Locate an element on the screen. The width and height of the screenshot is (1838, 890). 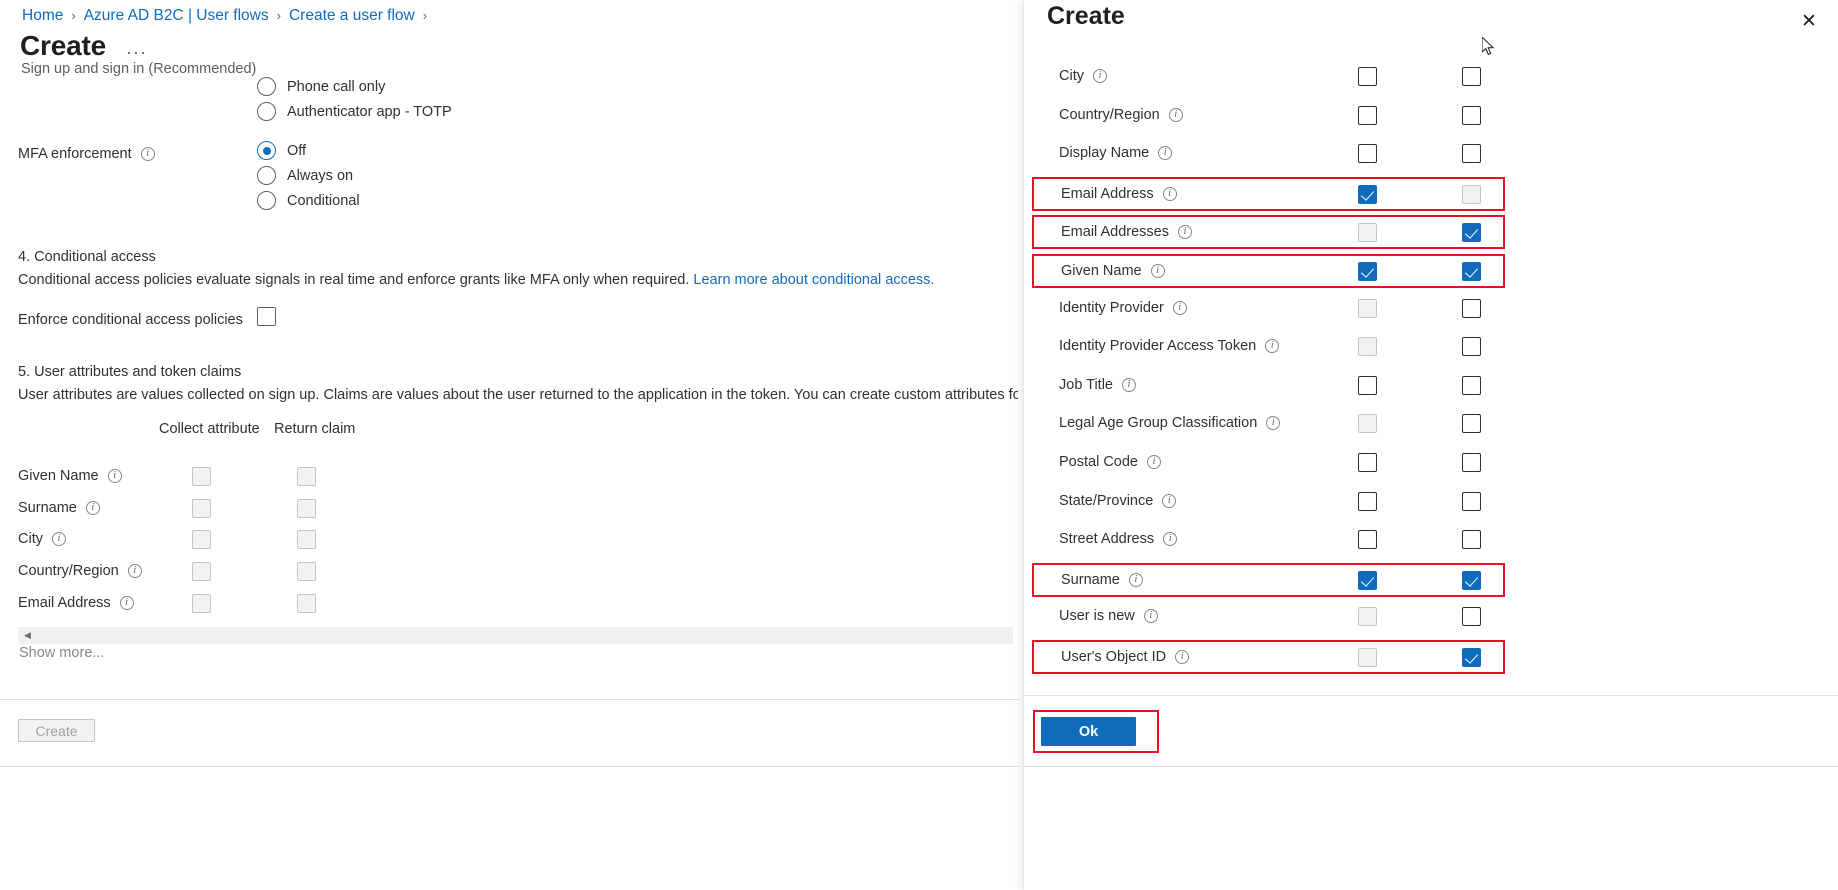
horizontal-scrollbar: ◀ is located at coordinates (515, 635).